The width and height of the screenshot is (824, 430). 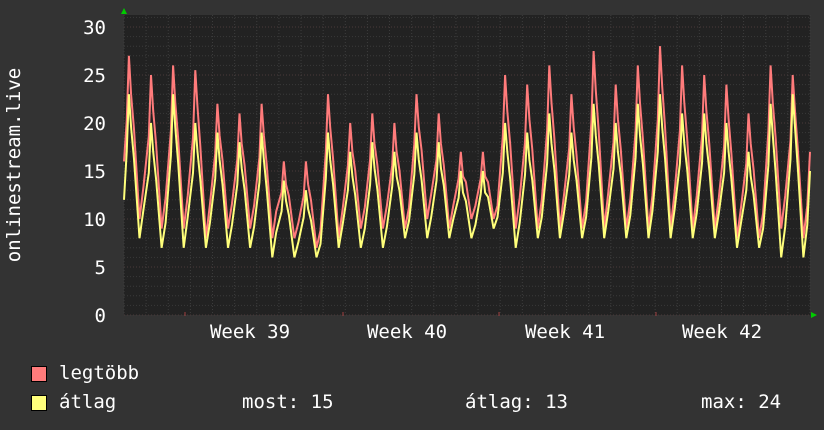 What do you see at coordinates (94, 124) in the screenshot?
I see `y-tick-label: 20` at bounding box center [94, 124].